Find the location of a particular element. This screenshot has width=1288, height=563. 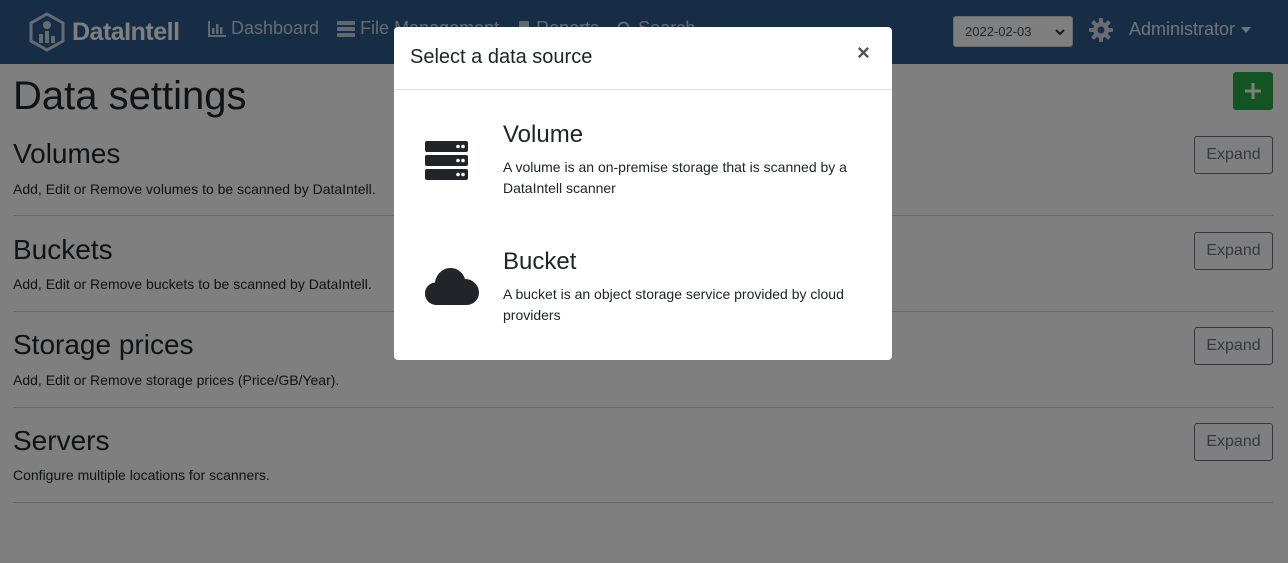

source-bucket-name: Bucket is located at coordinates (540, 261).